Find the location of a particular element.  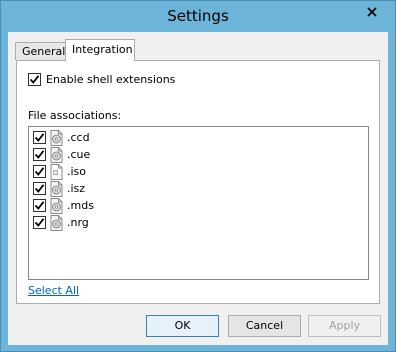

ok-button: OK is located at coordinates (182, 326).